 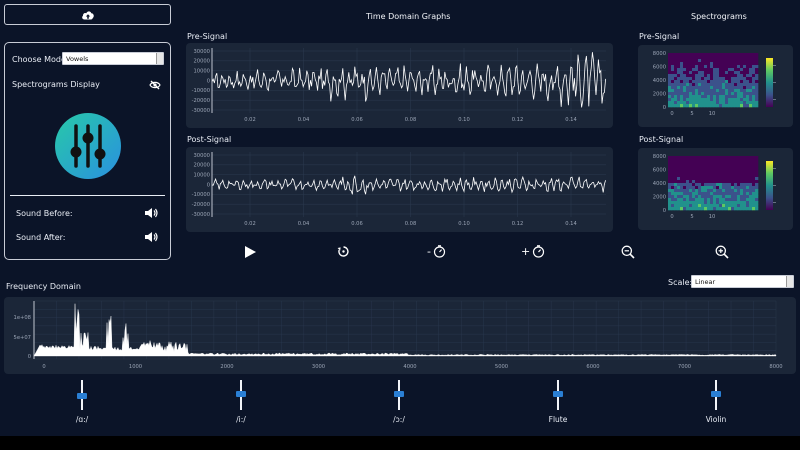 What do you see at coordinates (250, 252) in the screenshot?
I see `play-icon` at bounding box center [250, 252].